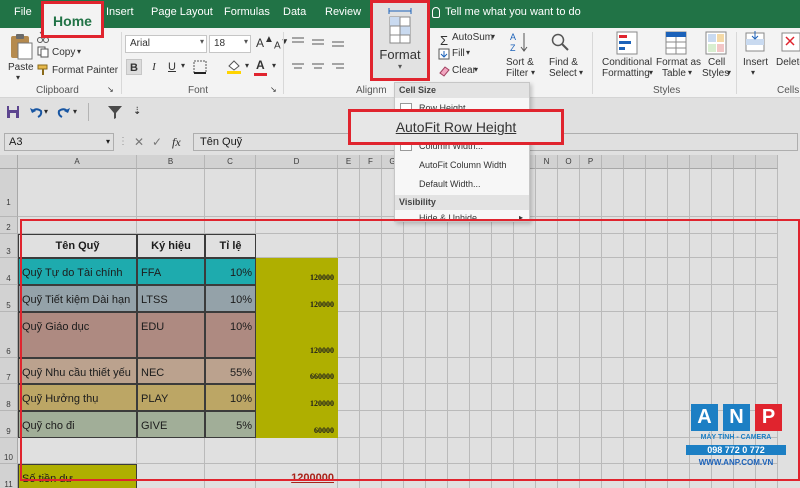 Image resolution: width=800 pixels, height=488 pixels. I want to click on fund-name: Quỹ Nhu cầu thiết yếu, so click(77, 371).